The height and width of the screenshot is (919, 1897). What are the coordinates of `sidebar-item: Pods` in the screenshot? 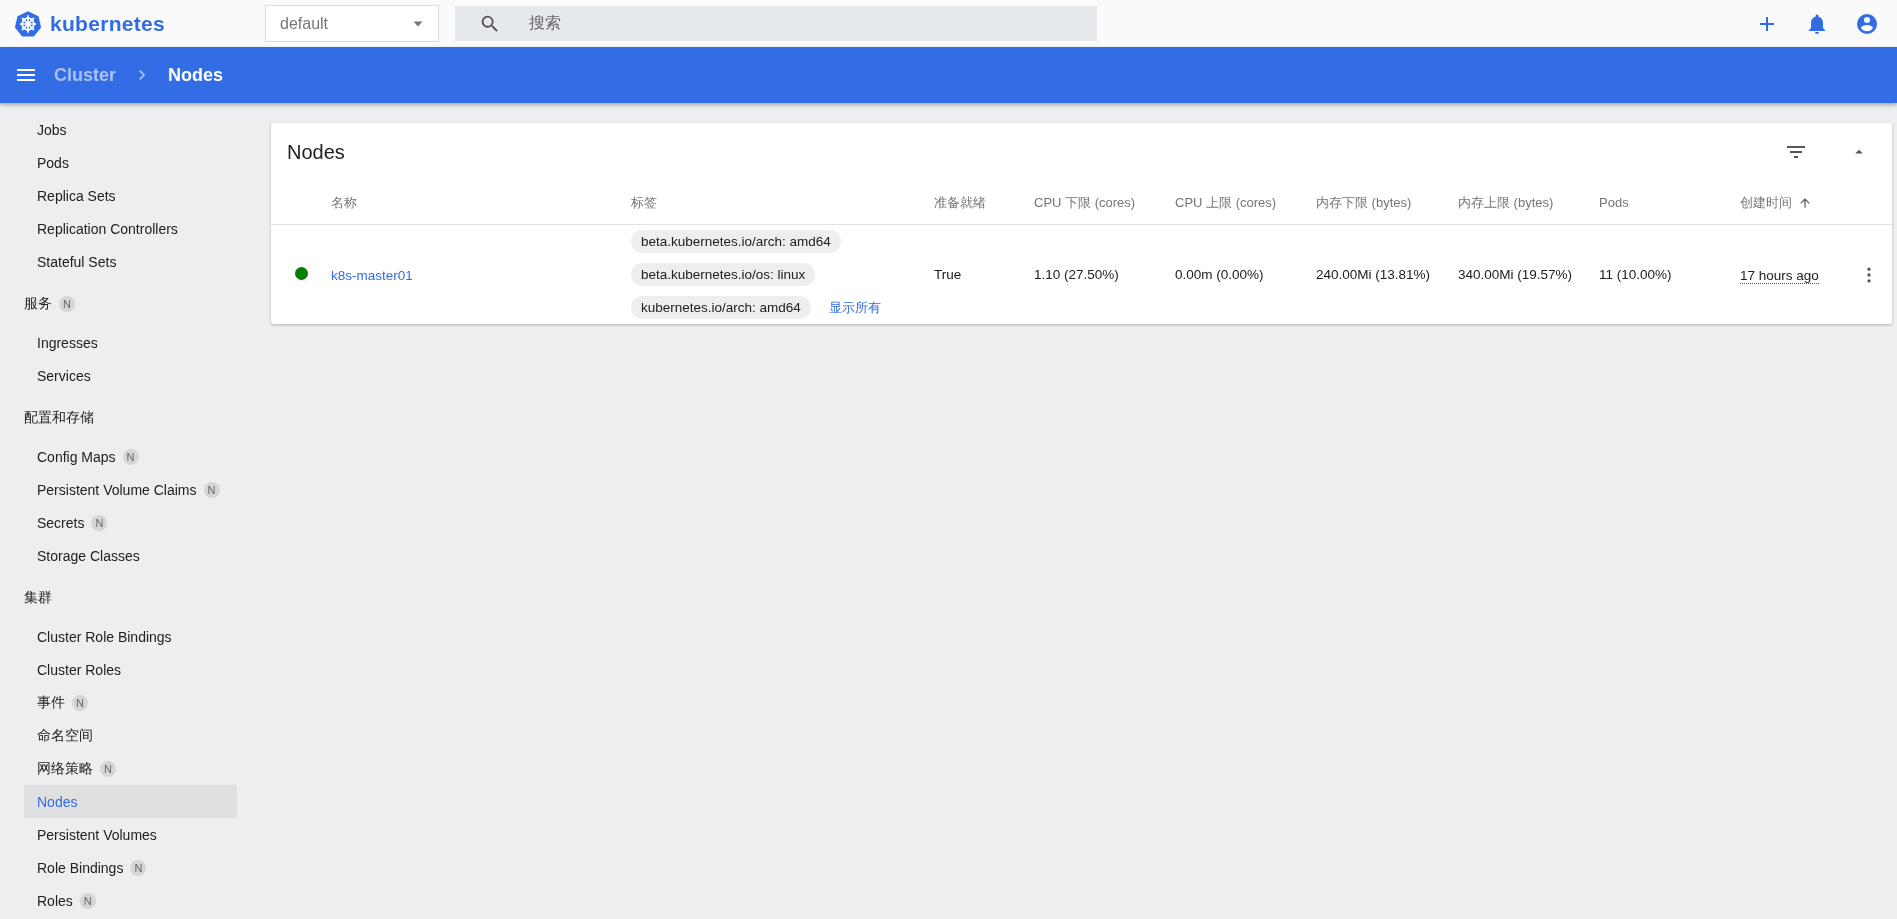 It's located at (130, 162).